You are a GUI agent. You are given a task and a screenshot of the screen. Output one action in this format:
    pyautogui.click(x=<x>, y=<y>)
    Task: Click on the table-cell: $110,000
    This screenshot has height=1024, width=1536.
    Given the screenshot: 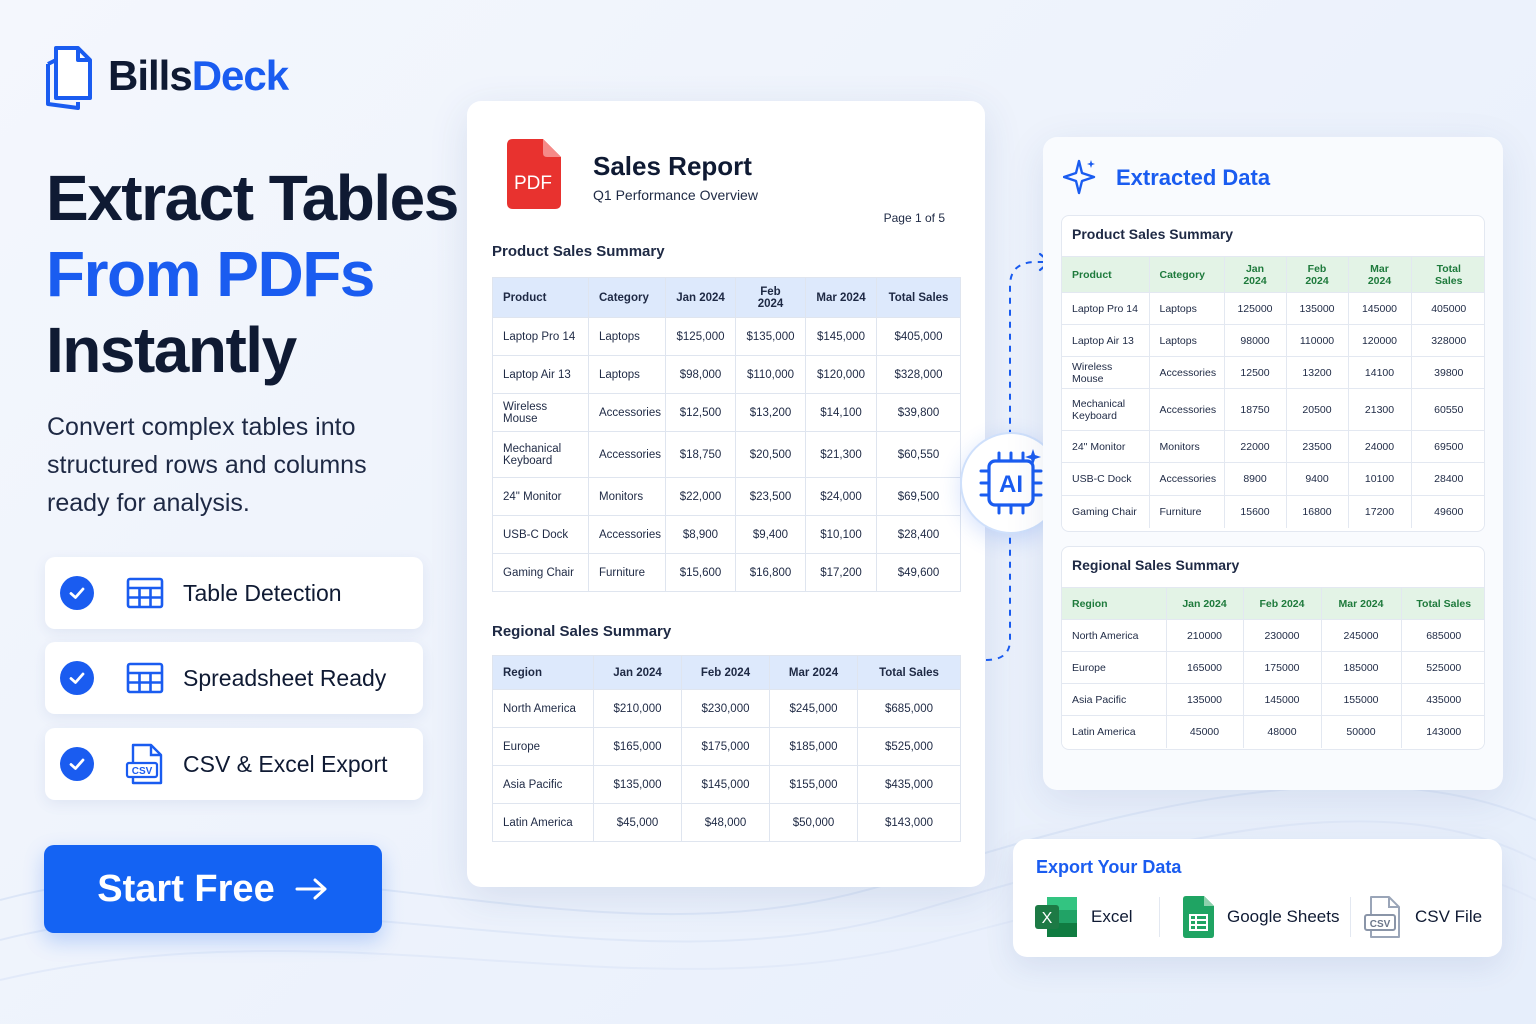 What is the action you would take?
    pyautogui.click(x=770, y=374)
    